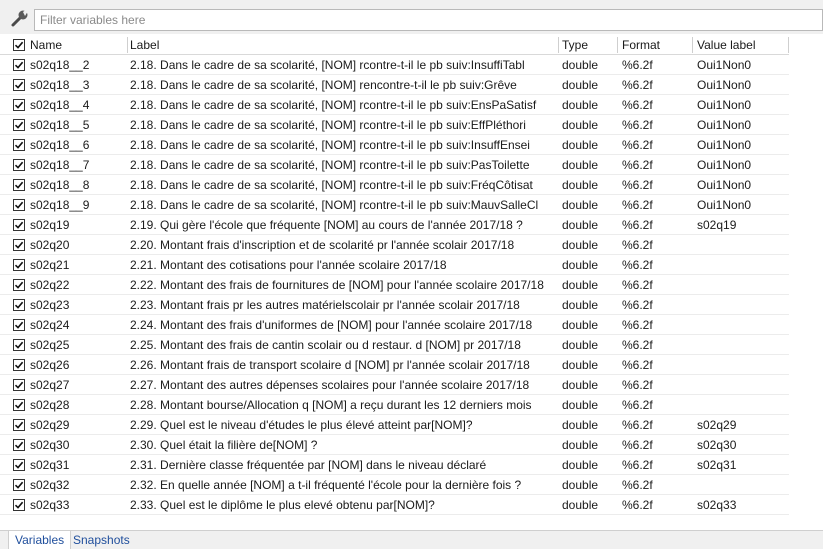 This screenshot has width=823, height=549. What do you see at coordinates (101, 540) in the screenshot?
I see `tab-snapshots: Snapshots` at bounding box center [101, 540].